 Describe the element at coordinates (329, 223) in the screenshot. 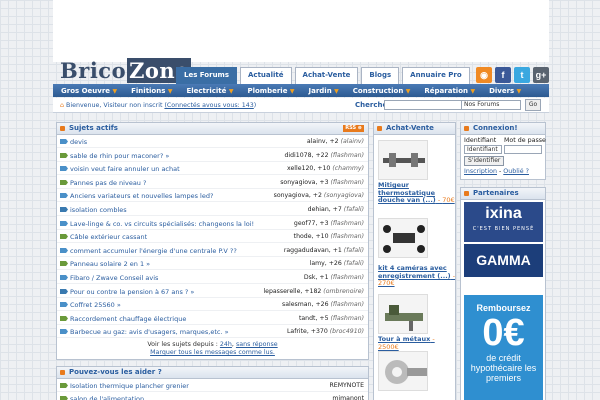

I see `topic-meta: geof77, +3 (flashman)` at that location.